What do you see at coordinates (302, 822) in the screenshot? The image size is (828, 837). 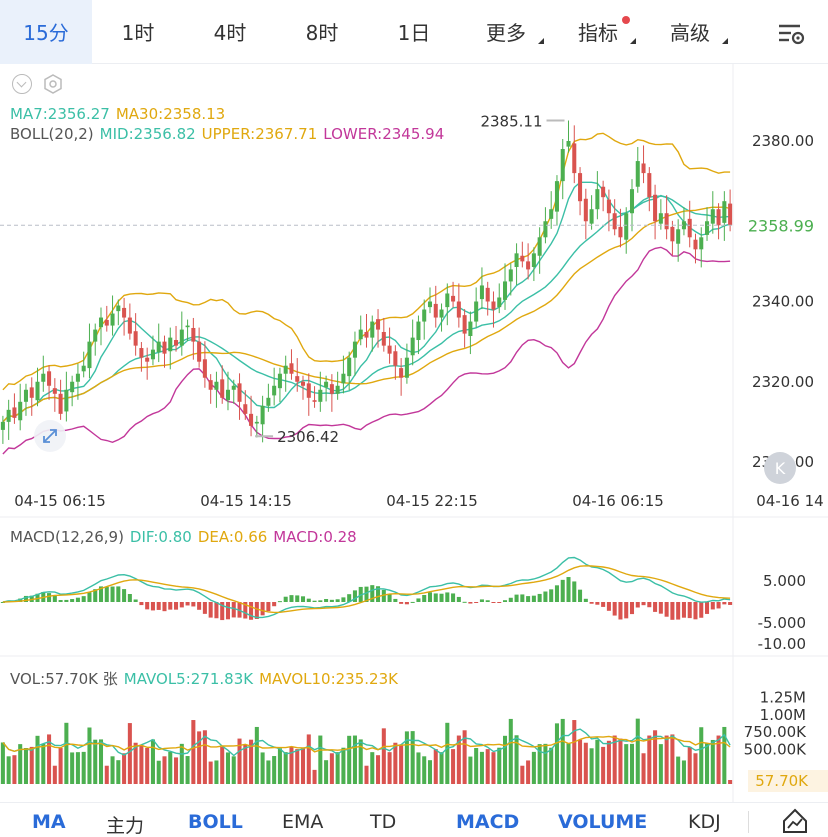 I see `indicator-tab-ema: EMA` at bounding box center [302, 822].